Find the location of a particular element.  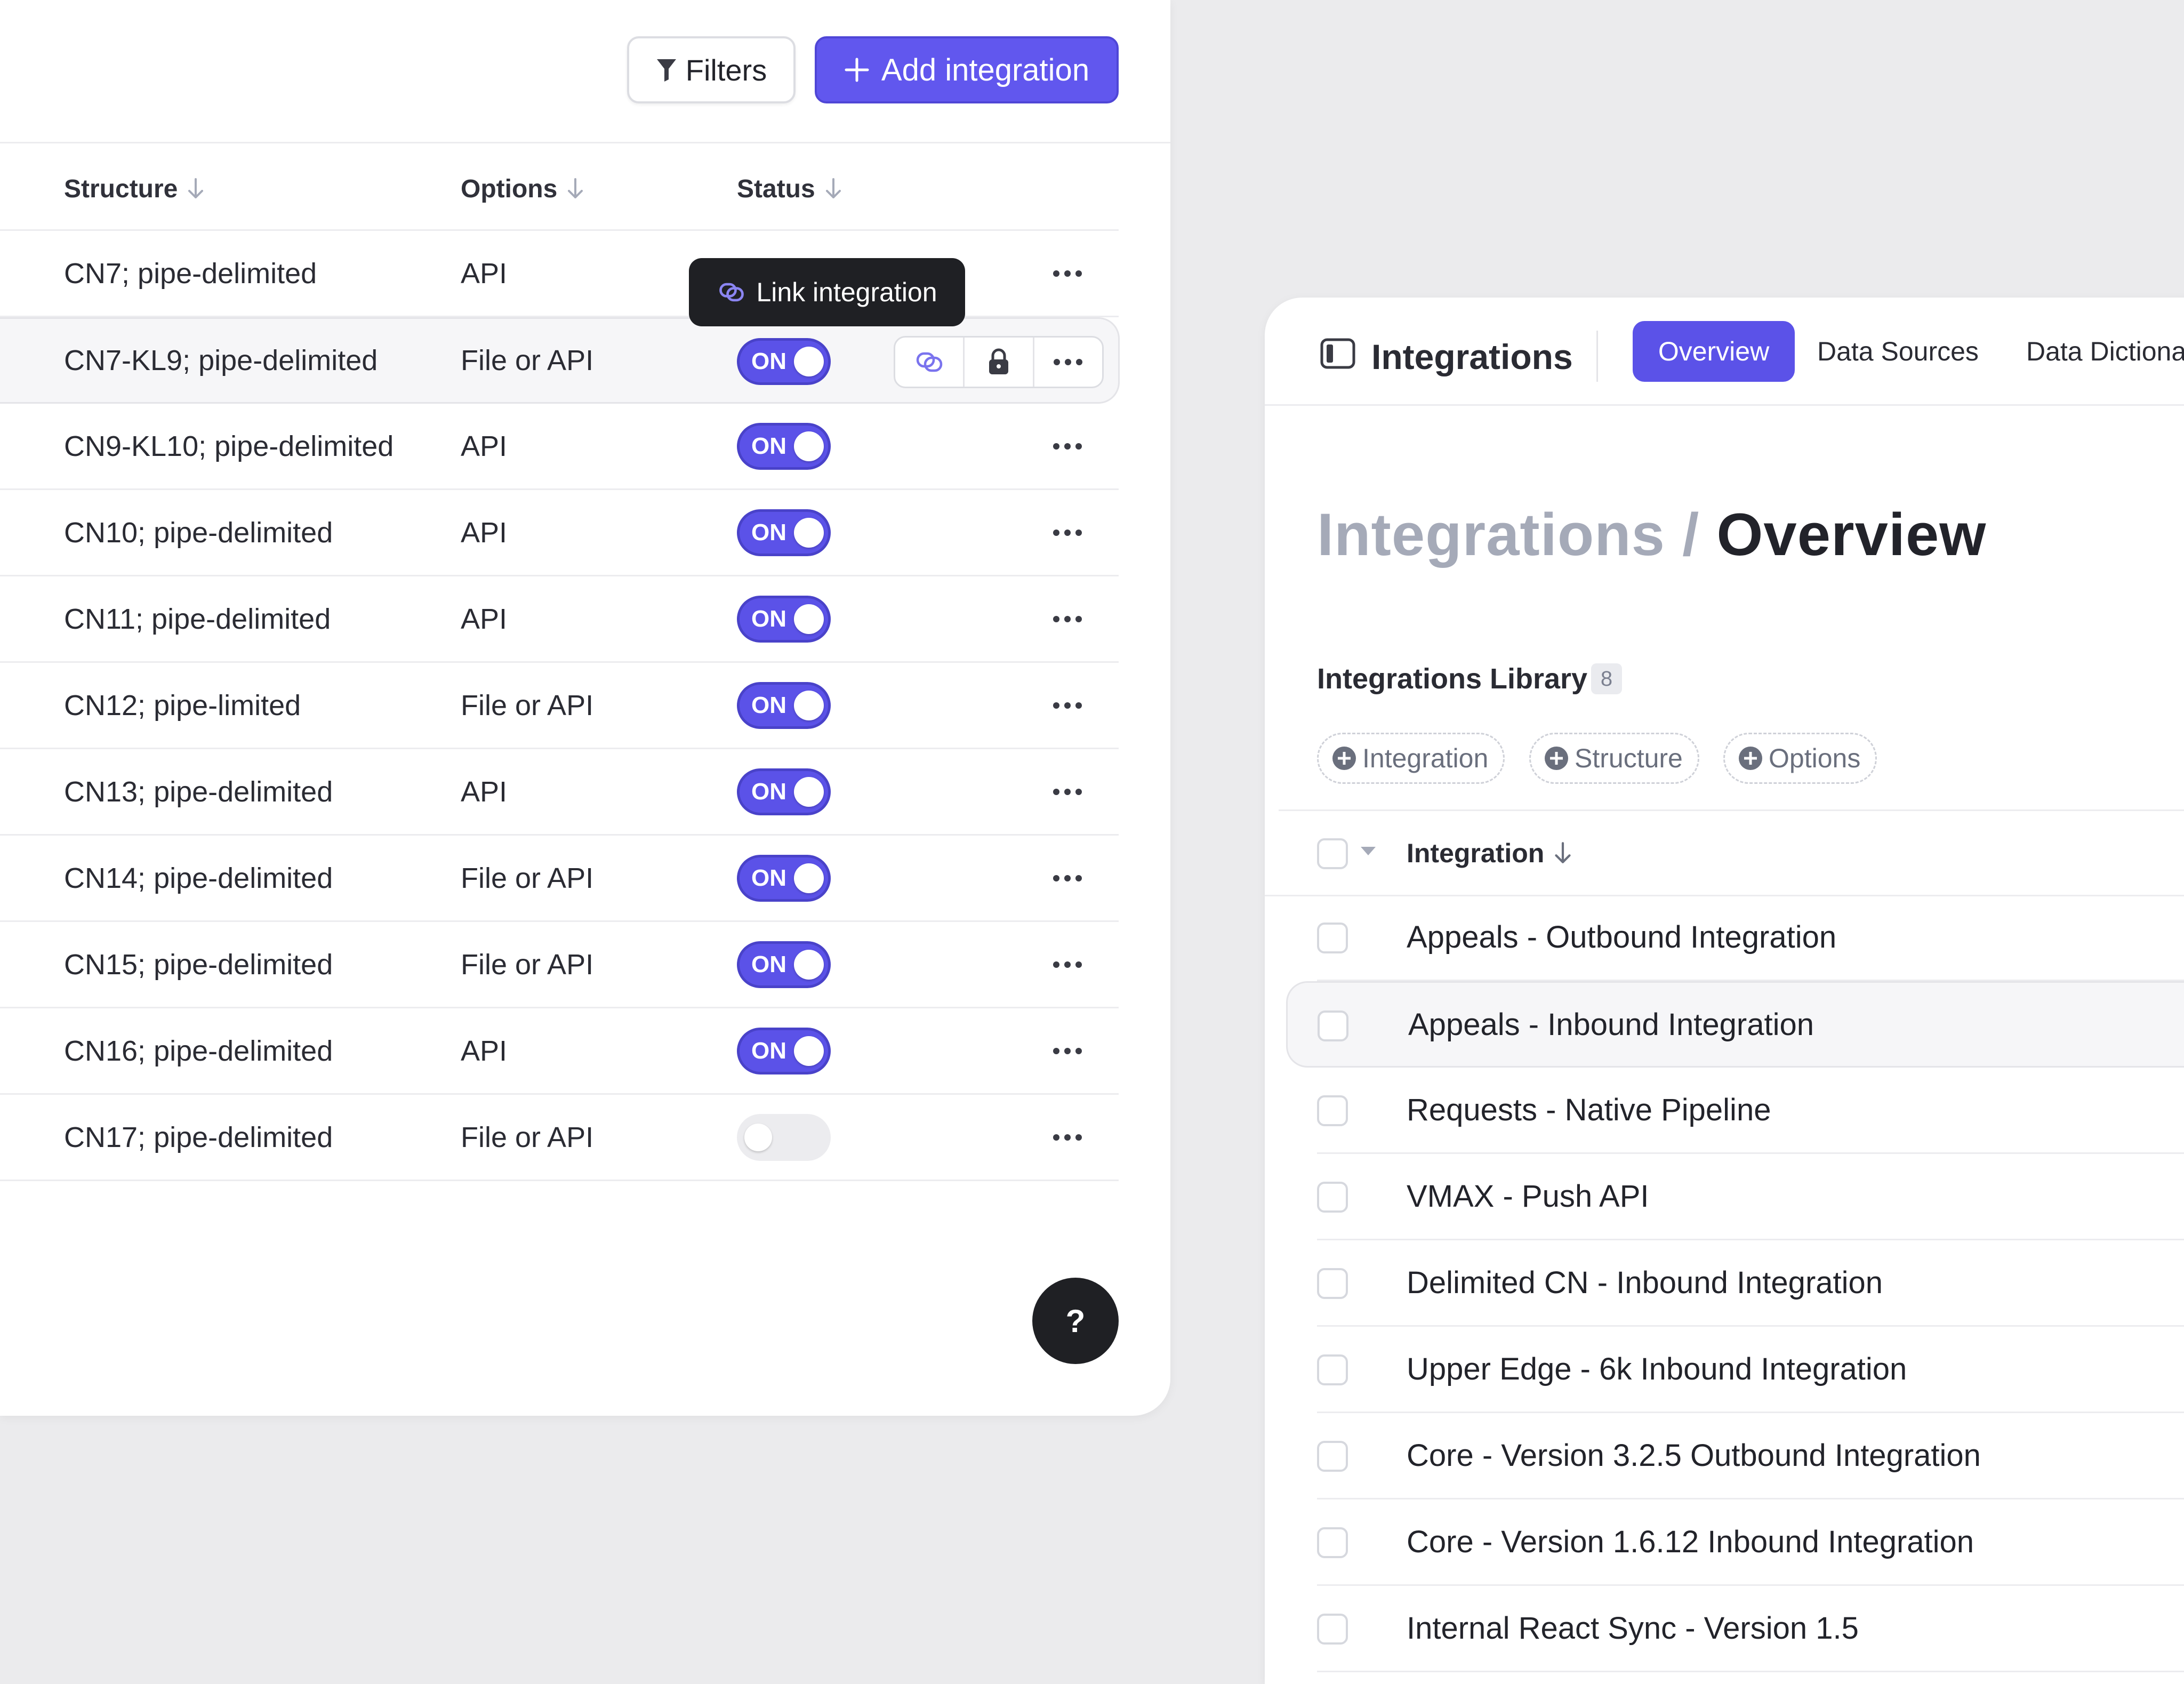

integration-name: Delimited CN - Inbound Integration is located at coordinates (1645, 1282).